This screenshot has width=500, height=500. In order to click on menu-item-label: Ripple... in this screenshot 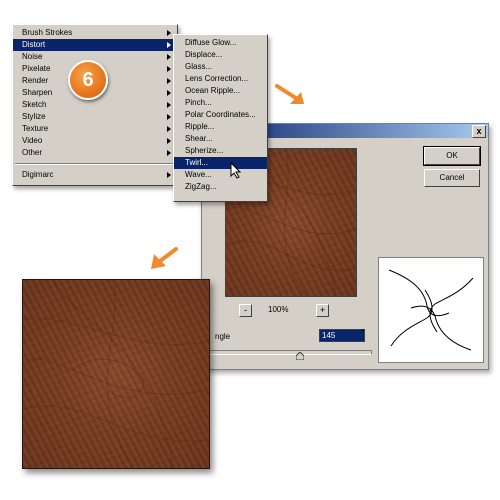, I will do `click(200, 126)`.